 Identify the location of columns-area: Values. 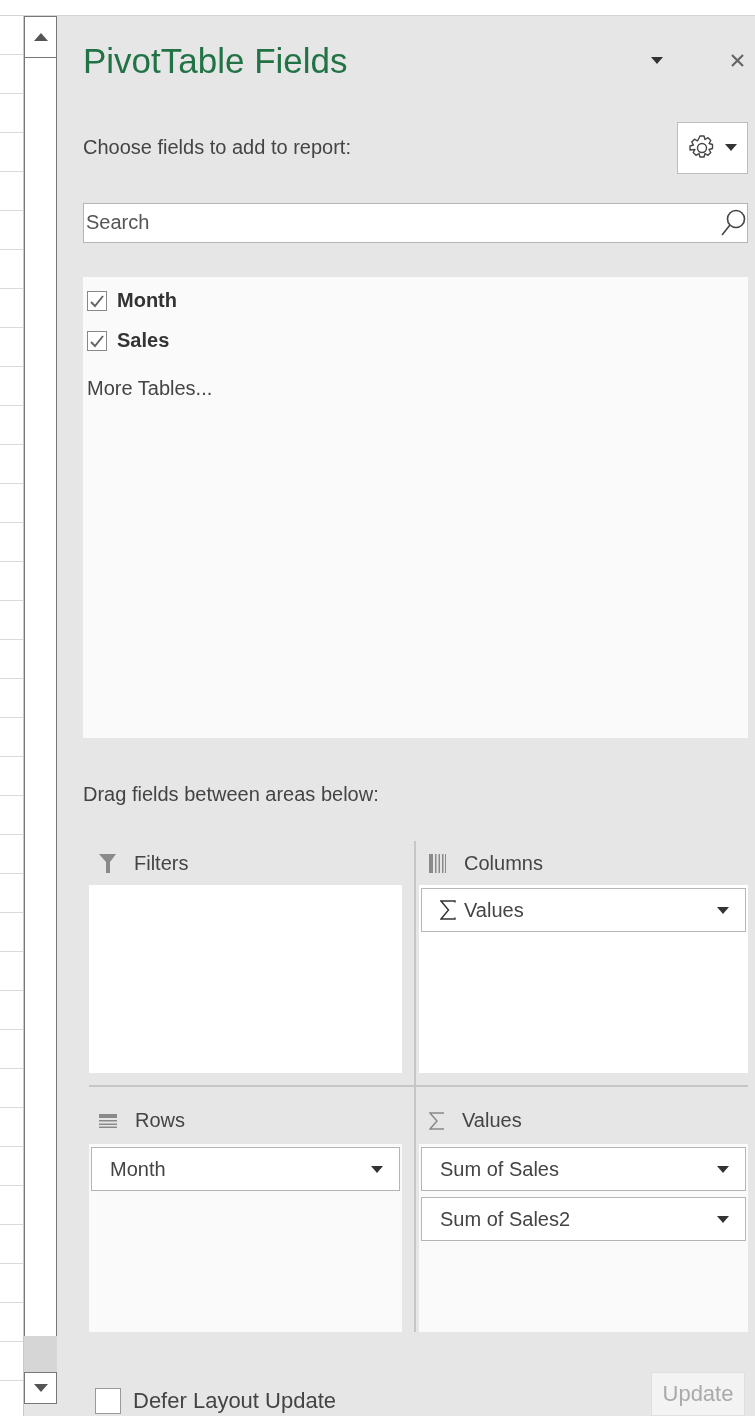
(583, 979).